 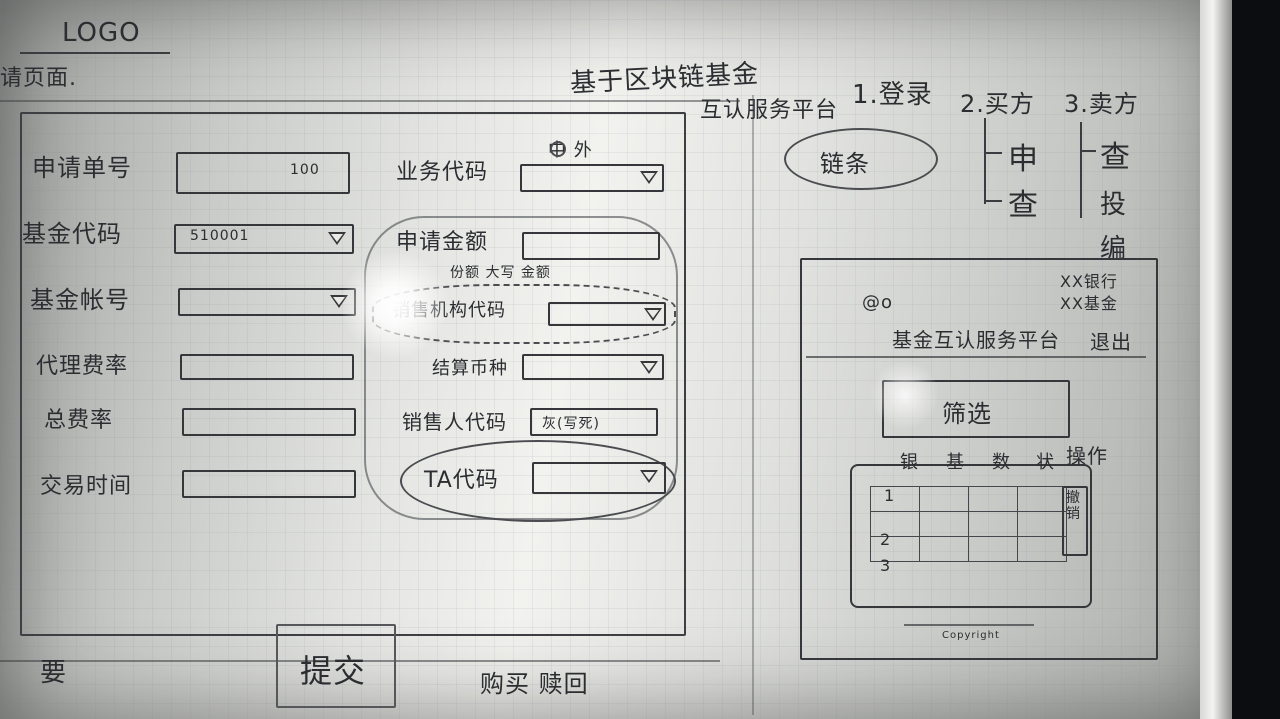 What do you see at coordinates (878, 302) in the screenshot?
I see `preview-logo-mark: @o` at bounding box center [878, 302].